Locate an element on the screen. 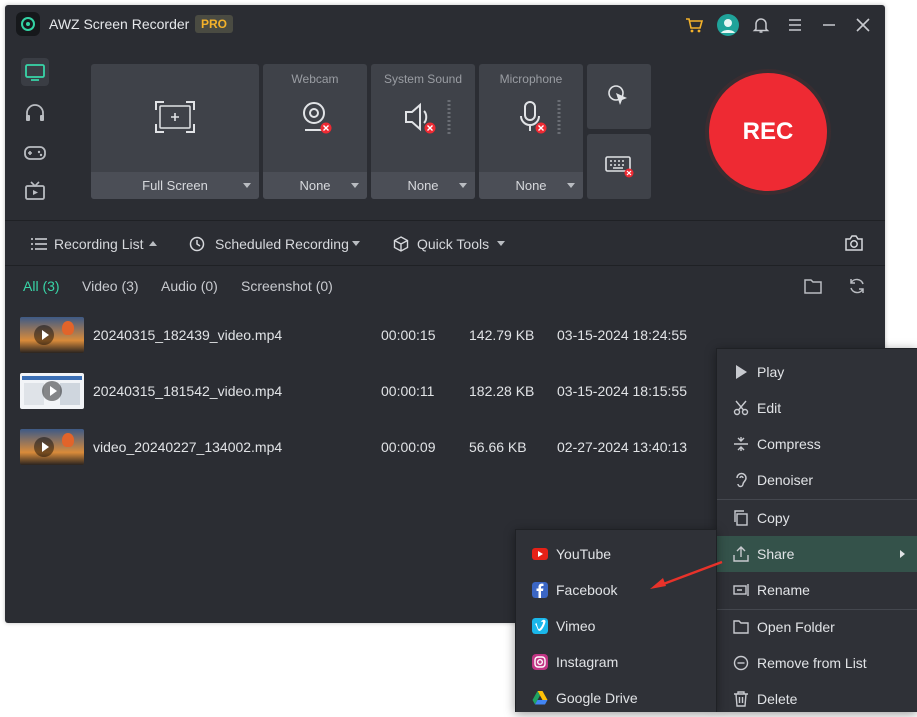 This screenshot has height=717, width=917. close-icon is located at coordinates (863, 25).